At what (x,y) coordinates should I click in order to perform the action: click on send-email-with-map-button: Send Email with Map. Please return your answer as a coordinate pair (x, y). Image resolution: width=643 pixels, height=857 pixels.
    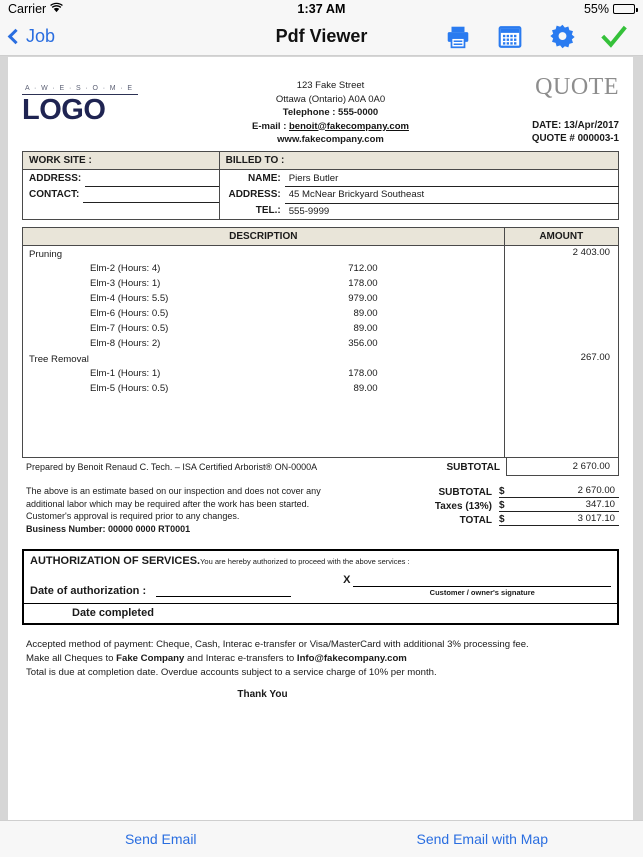
    Looking at the image, I should click on (482, 839).